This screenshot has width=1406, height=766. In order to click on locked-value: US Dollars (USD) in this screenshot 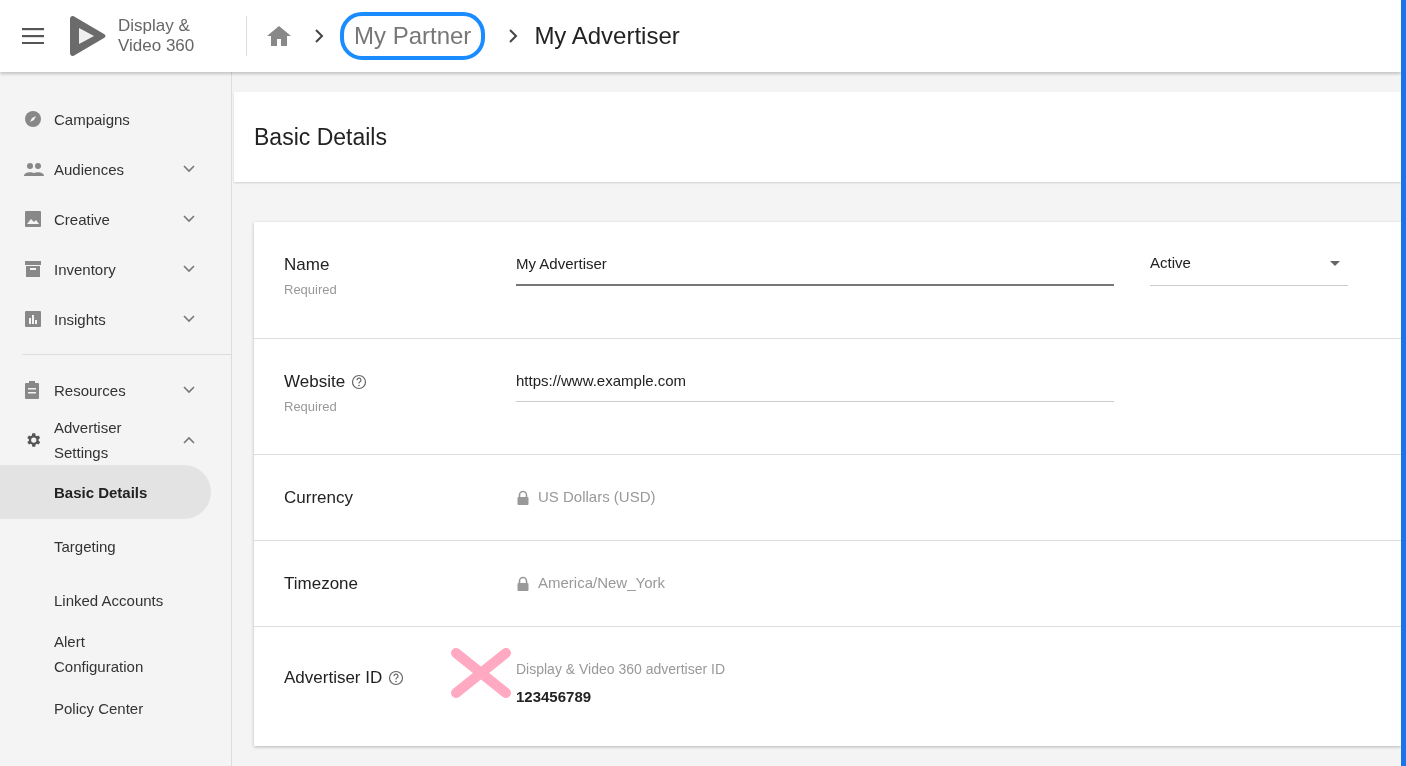, I will do `click(597, 497)`.